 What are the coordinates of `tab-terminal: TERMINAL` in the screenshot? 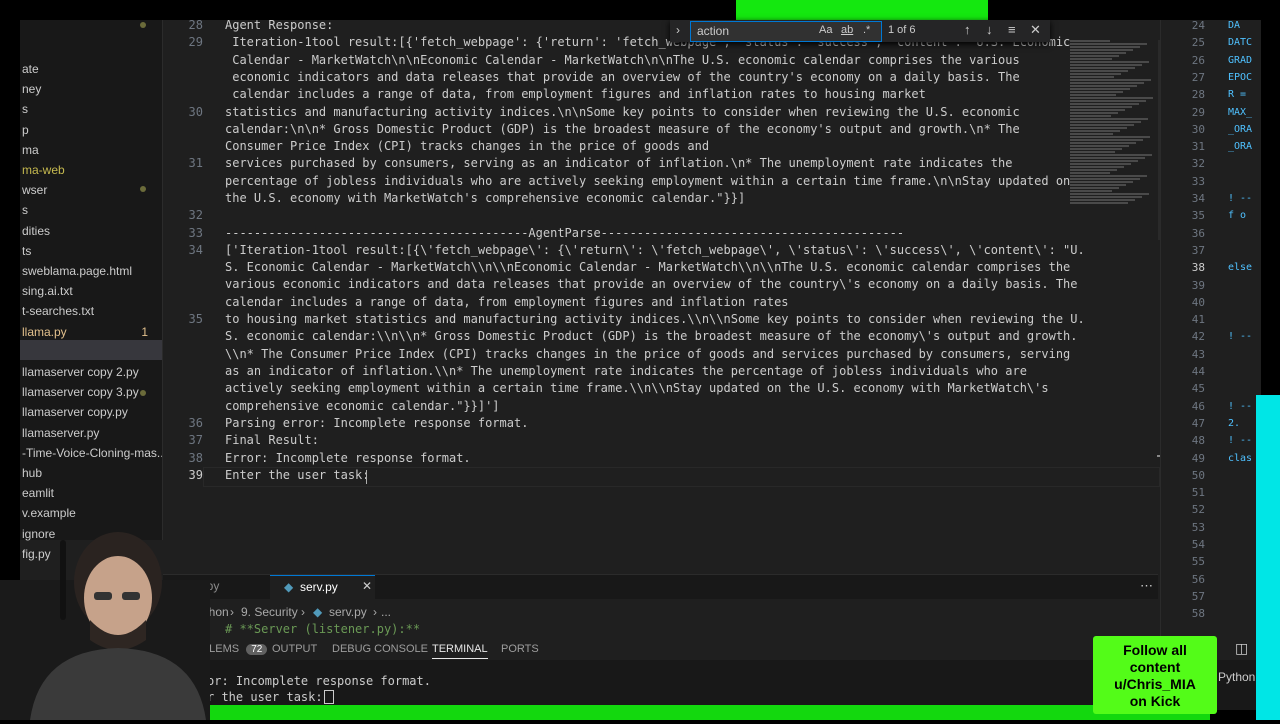 It's located at (460, 651).